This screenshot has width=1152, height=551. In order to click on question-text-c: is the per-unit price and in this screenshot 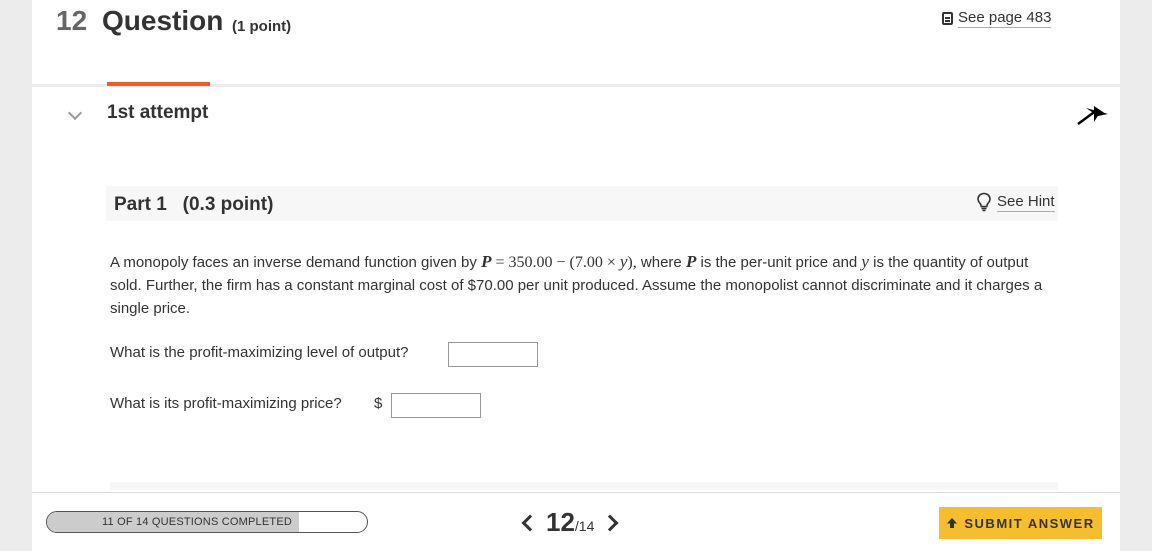, I will do `click(779, 262)`.